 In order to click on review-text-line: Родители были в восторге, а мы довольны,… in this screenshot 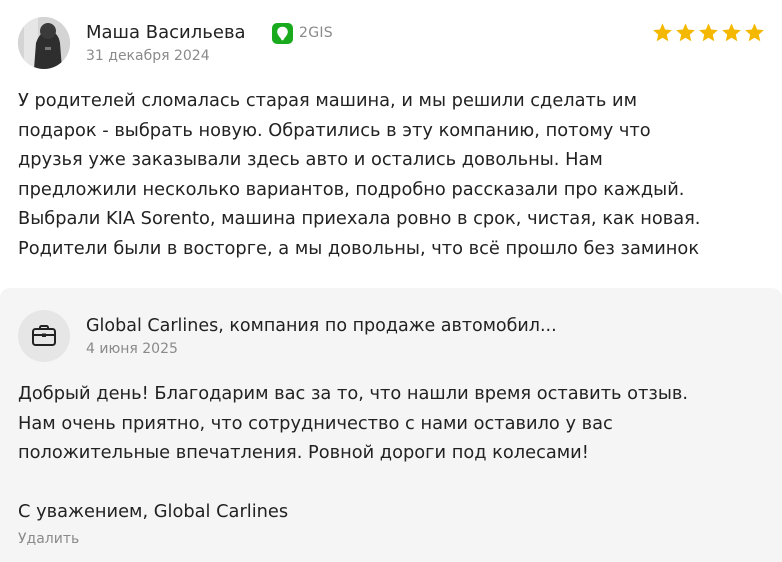, I will do `click(359, 248)`.